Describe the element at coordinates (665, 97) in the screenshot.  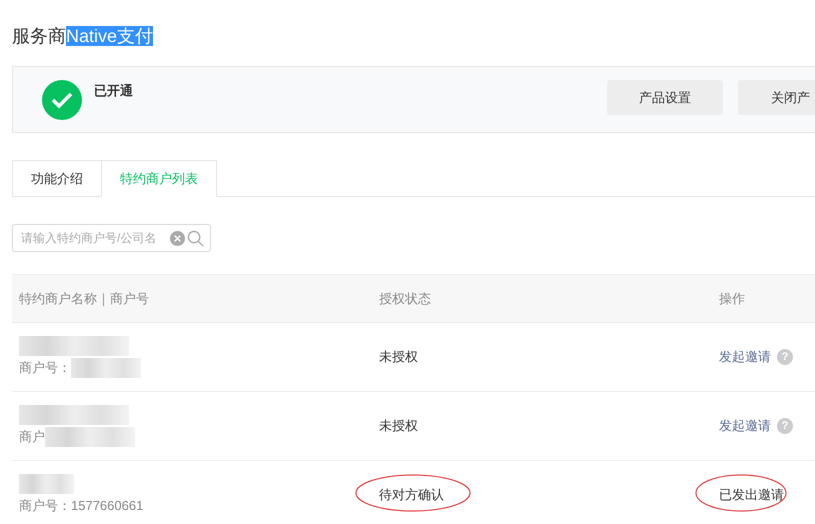
I see `panel-button: 产品设置` at that location.